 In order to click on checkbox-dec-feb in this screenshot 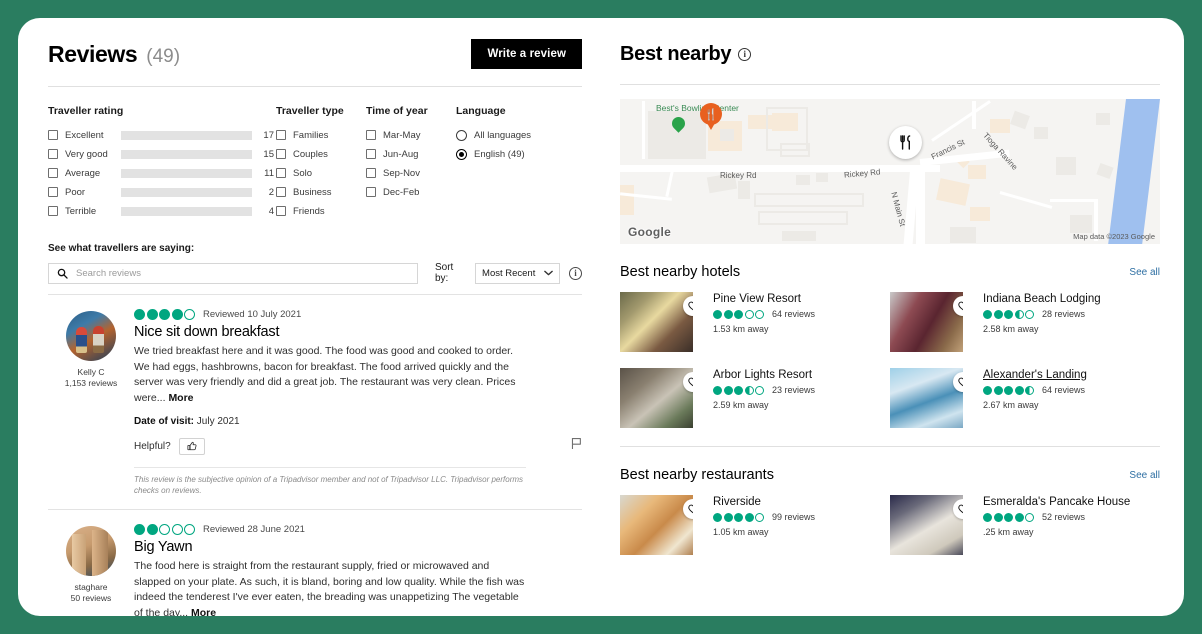, I will do `click(371, 192)`.